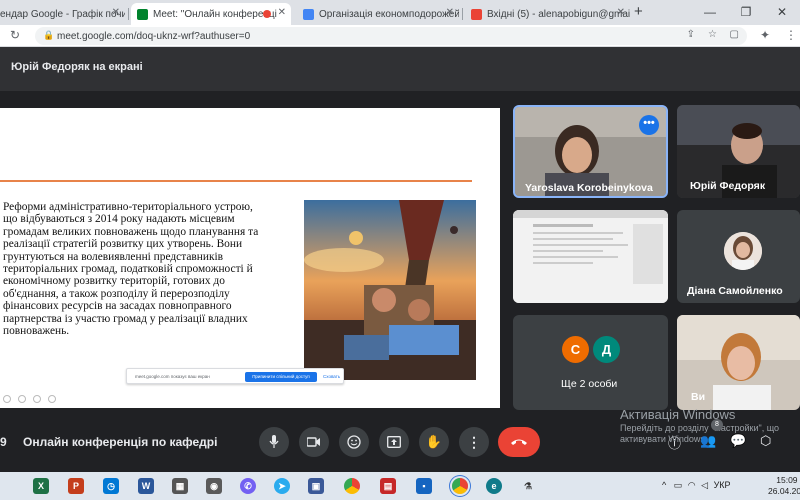 The width and height of the screenshot is (800, 500). Describe the element at coordinates (678, 485) in the screenshot. I see `battery-icon: ▭` at that location.